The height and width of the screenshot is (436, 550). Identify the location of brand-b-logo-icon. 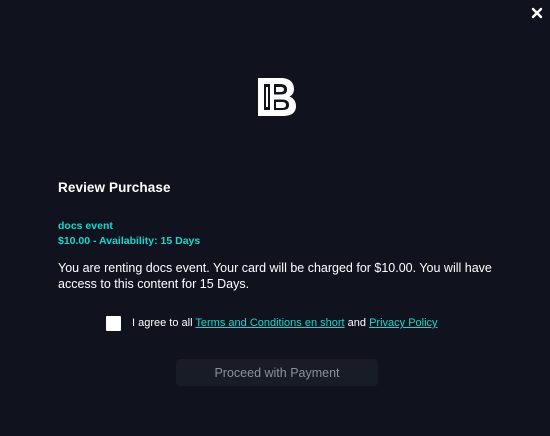
(277, 97).